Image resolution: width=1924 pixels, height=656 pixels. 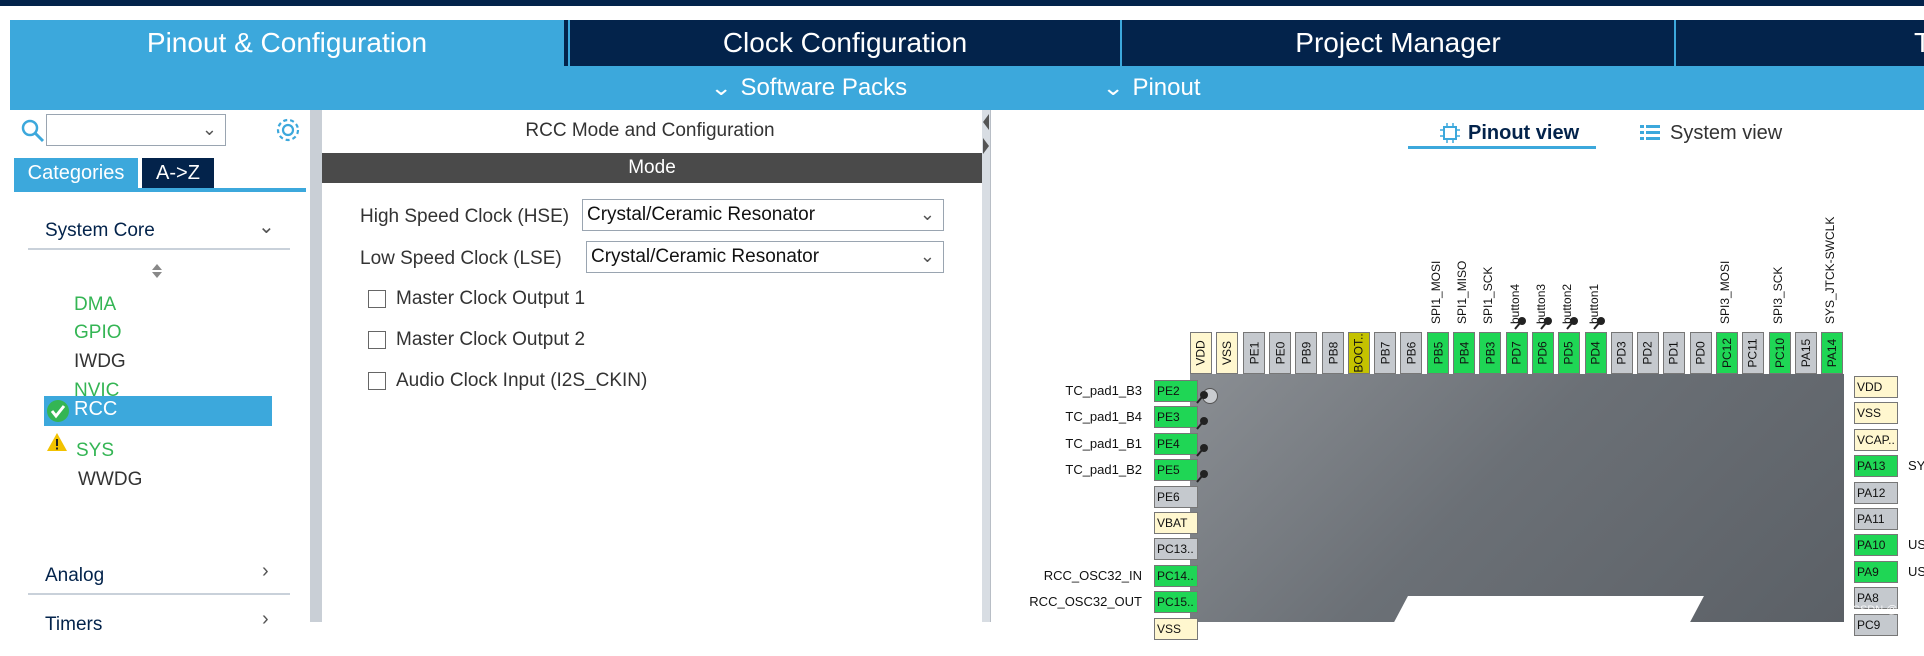 I want to click on collapse-right-icon, so click(x=986, y=146).